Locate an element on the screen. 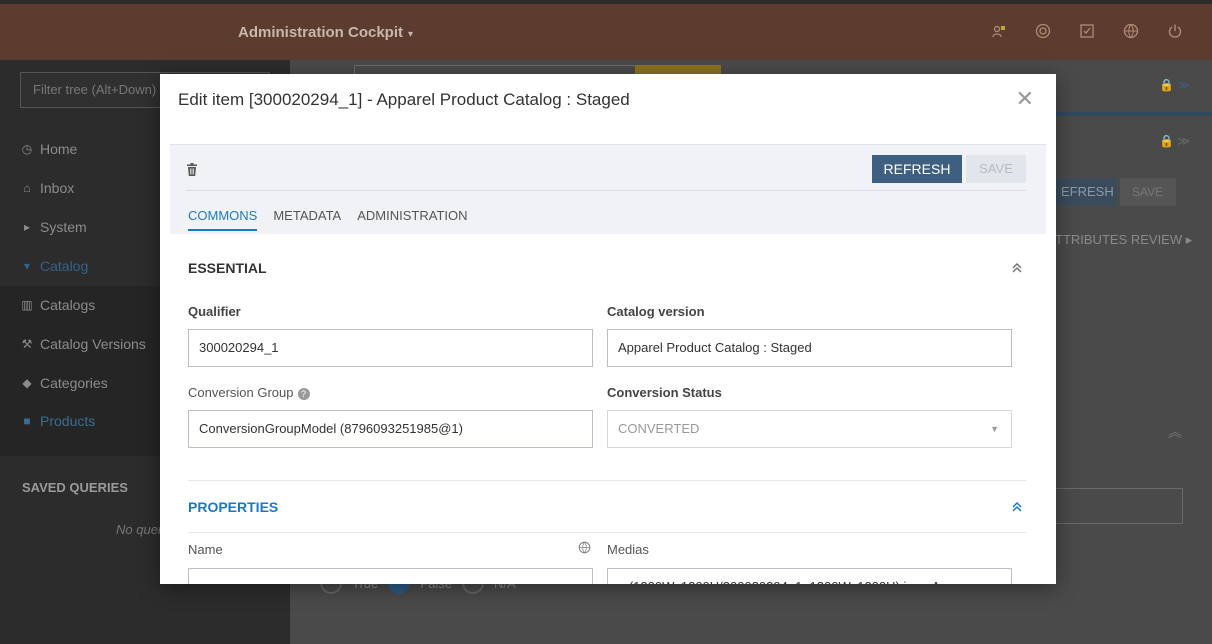 The height and width of the screenshot is (644, 1212). dialog-tabs: COMMONS METADATA ADMINISTRATION is located at coordinates (328, 219).